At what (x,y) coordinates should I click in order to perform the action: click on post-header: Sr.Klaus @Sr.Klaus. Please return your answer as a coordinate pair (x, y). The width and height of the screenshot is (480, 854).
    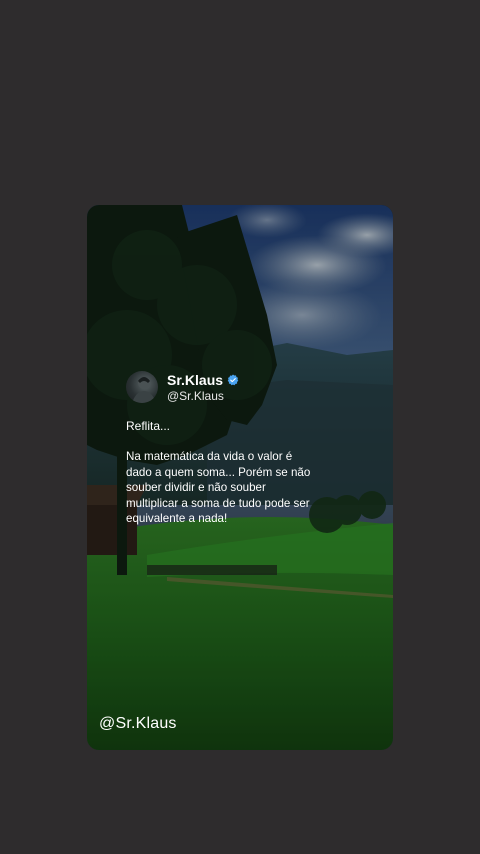
    Looking at the image, I should click on (221, 387).